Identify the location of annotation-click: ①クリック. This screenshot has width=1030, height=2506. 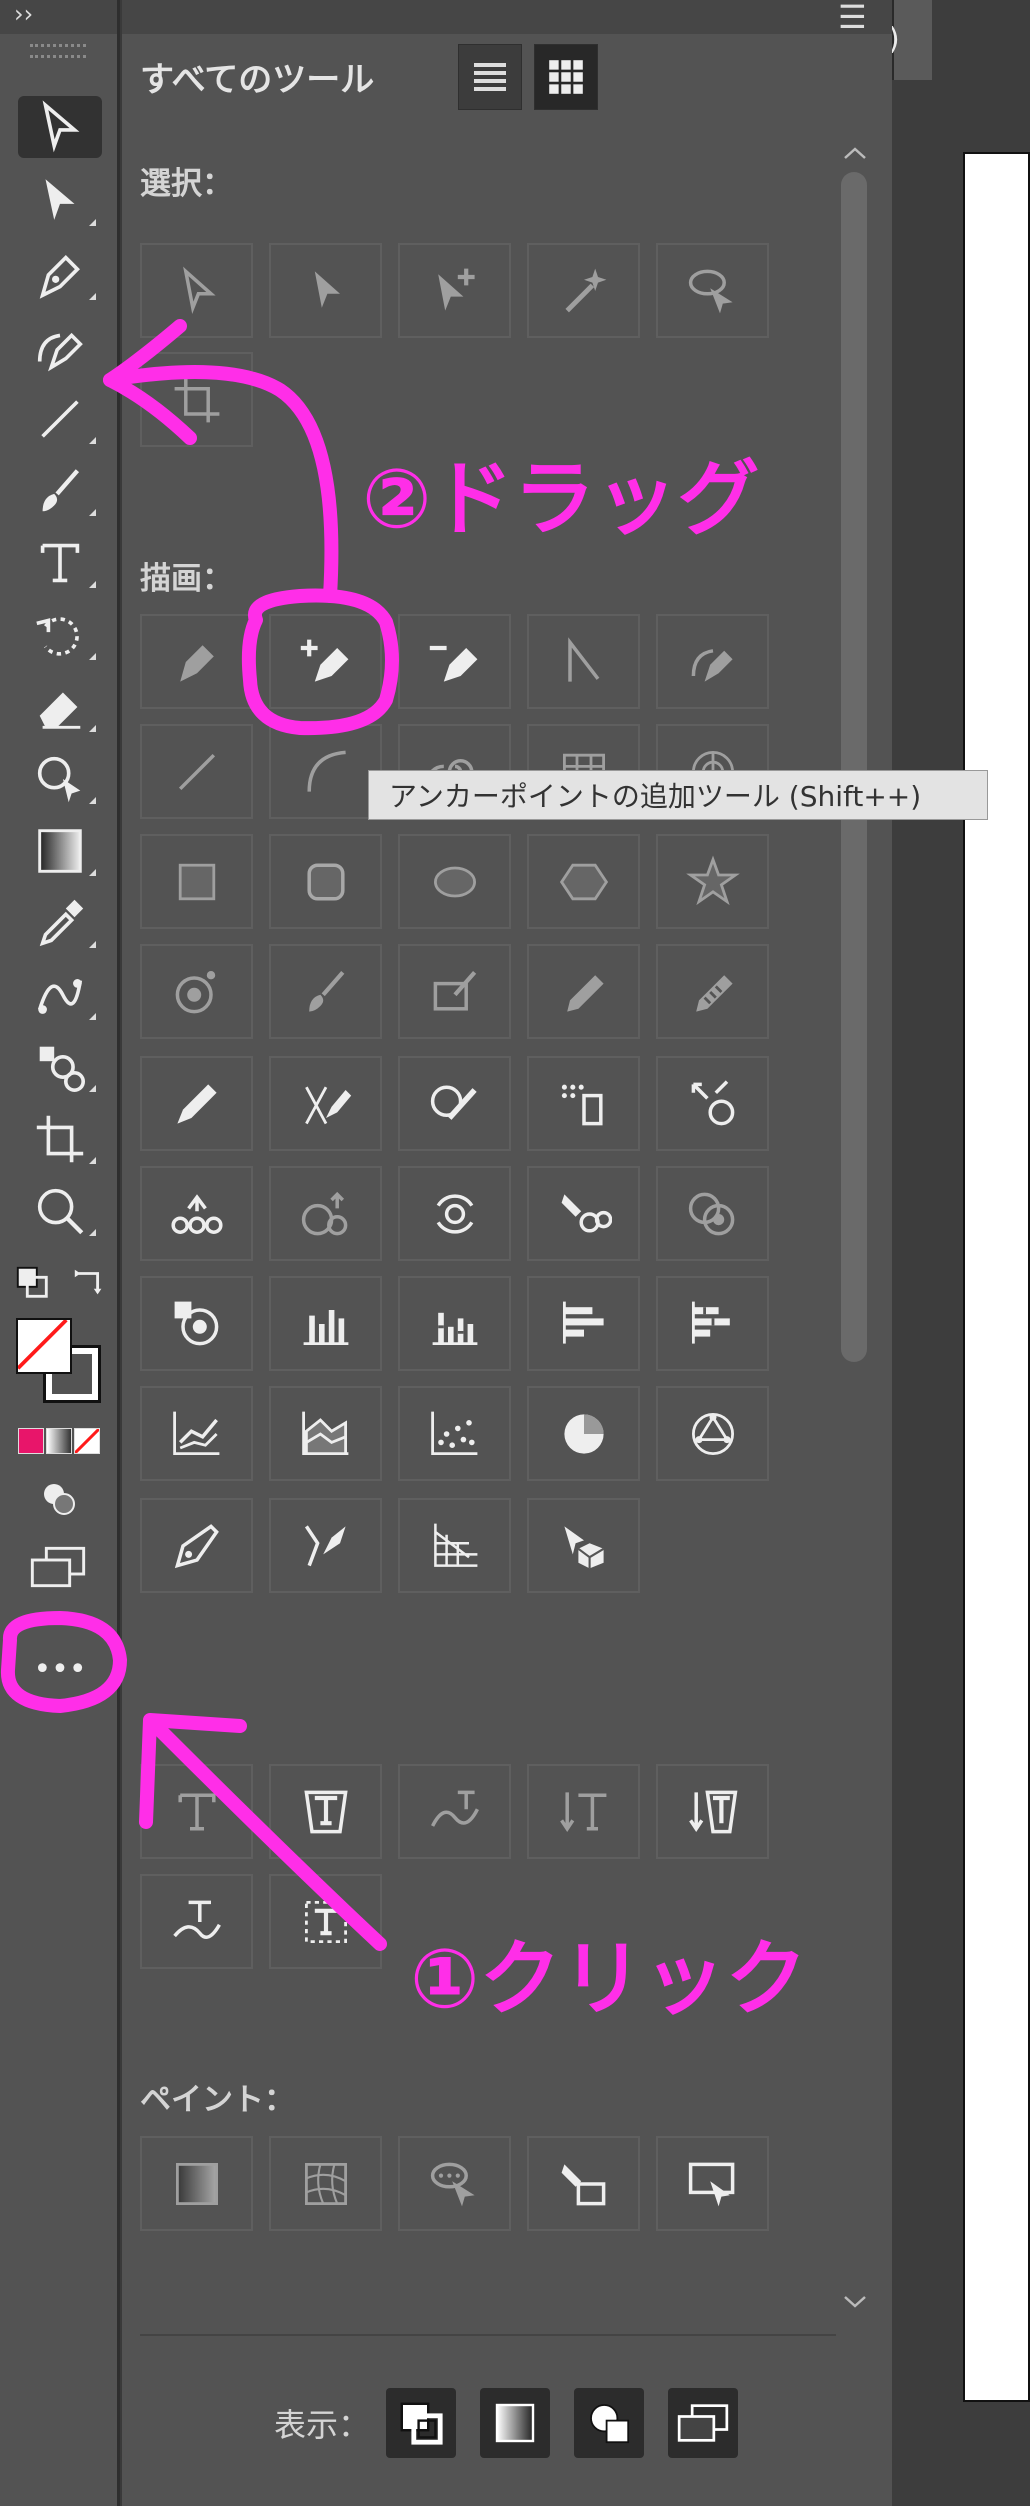
(609, 1979).